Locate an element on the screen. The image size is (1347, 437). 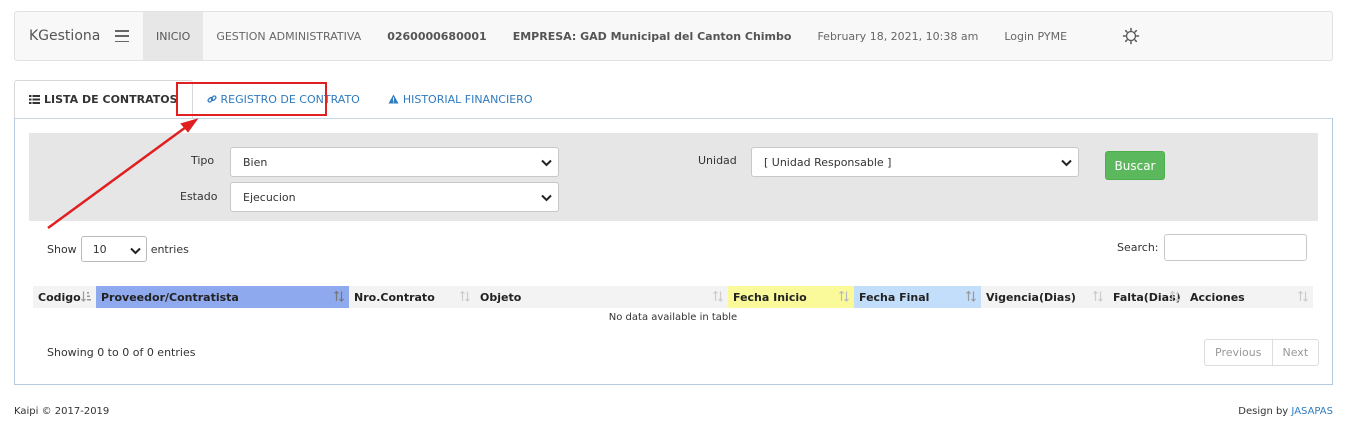
footer-design: Design by JASAPAS is located at coordinates (1285, 411).